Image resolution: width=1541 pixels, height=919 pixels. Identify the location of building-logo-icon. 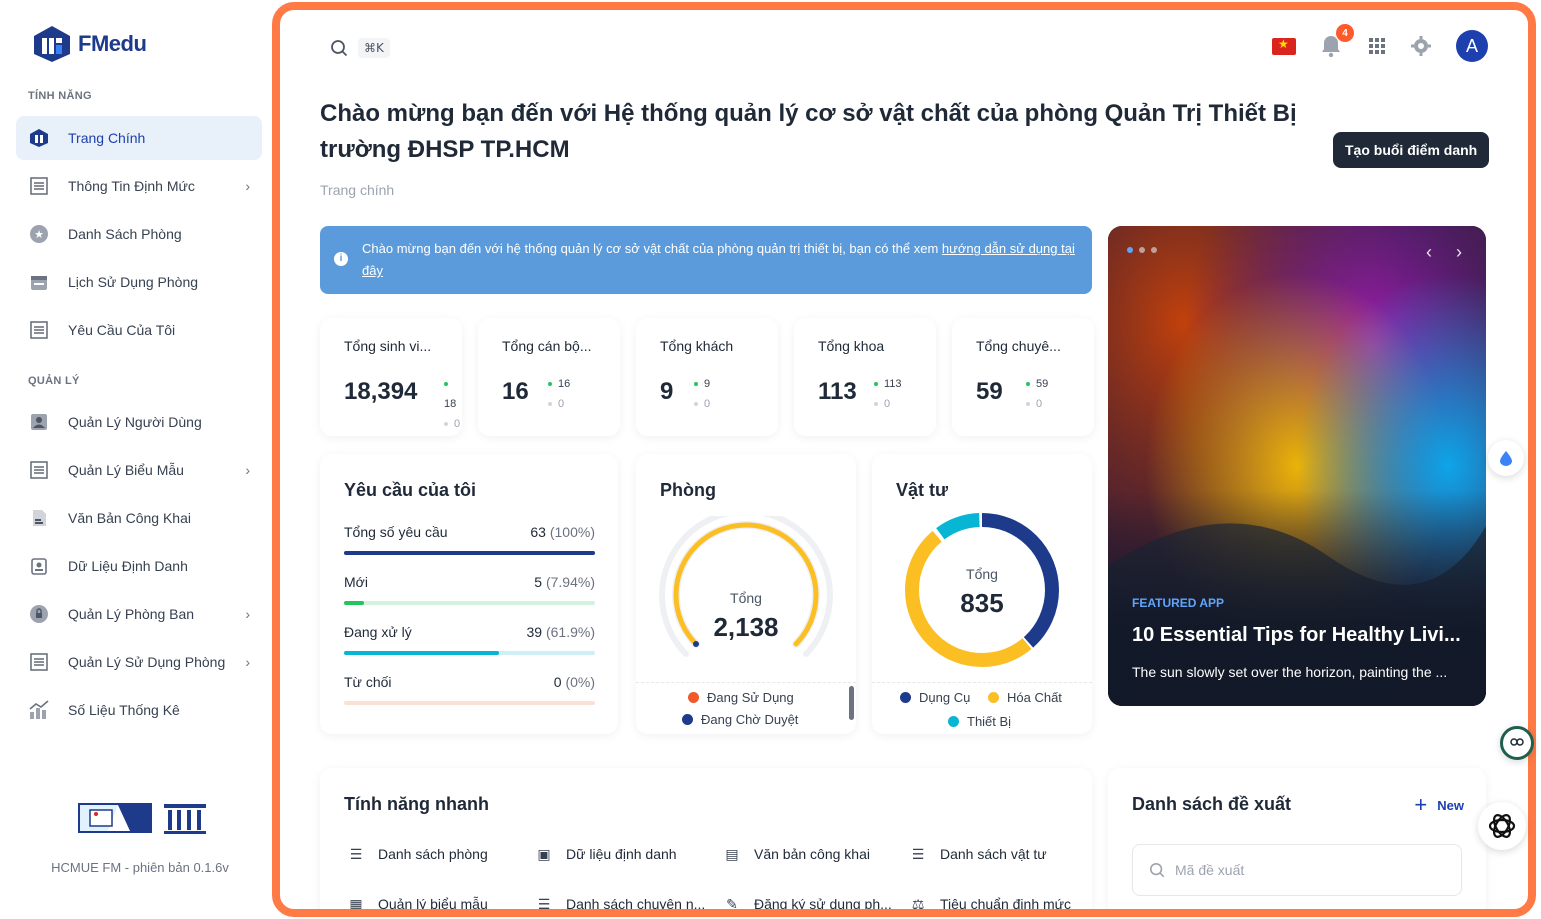
(185, 819).